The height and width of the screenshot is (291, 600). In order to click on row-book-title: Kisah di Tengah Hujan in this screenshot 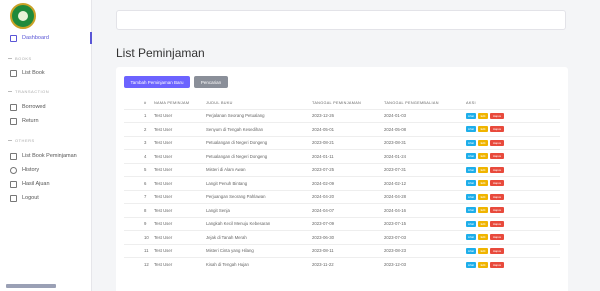, I will do `click(259, 264)`.